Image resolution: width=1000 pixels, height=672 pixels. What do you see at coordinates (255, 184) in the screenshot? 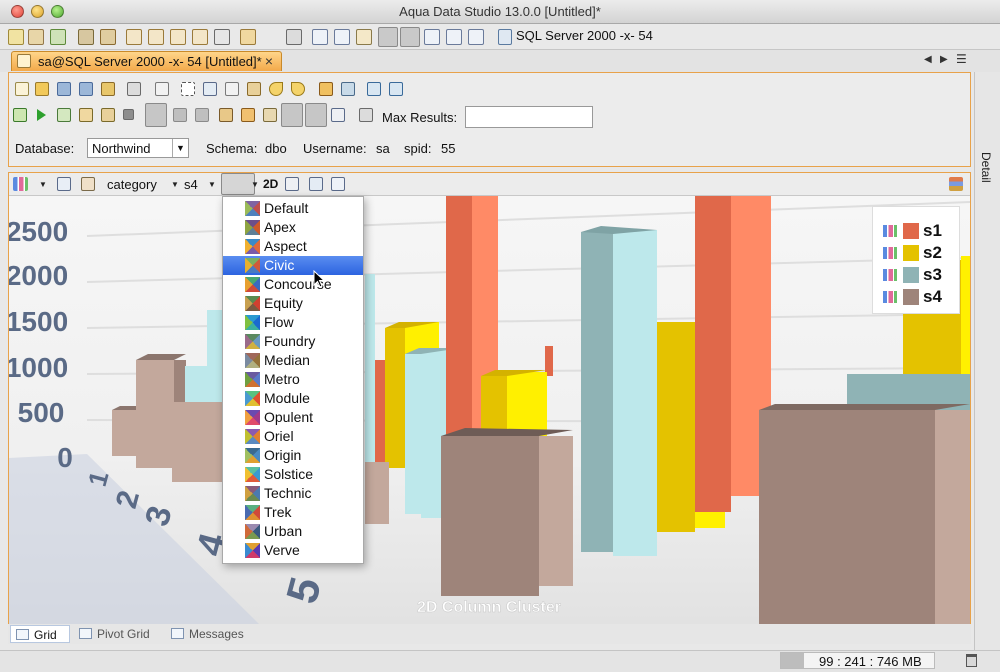
I see `theme-dropdown-icon: ▼` at bounding box center [255, 184].